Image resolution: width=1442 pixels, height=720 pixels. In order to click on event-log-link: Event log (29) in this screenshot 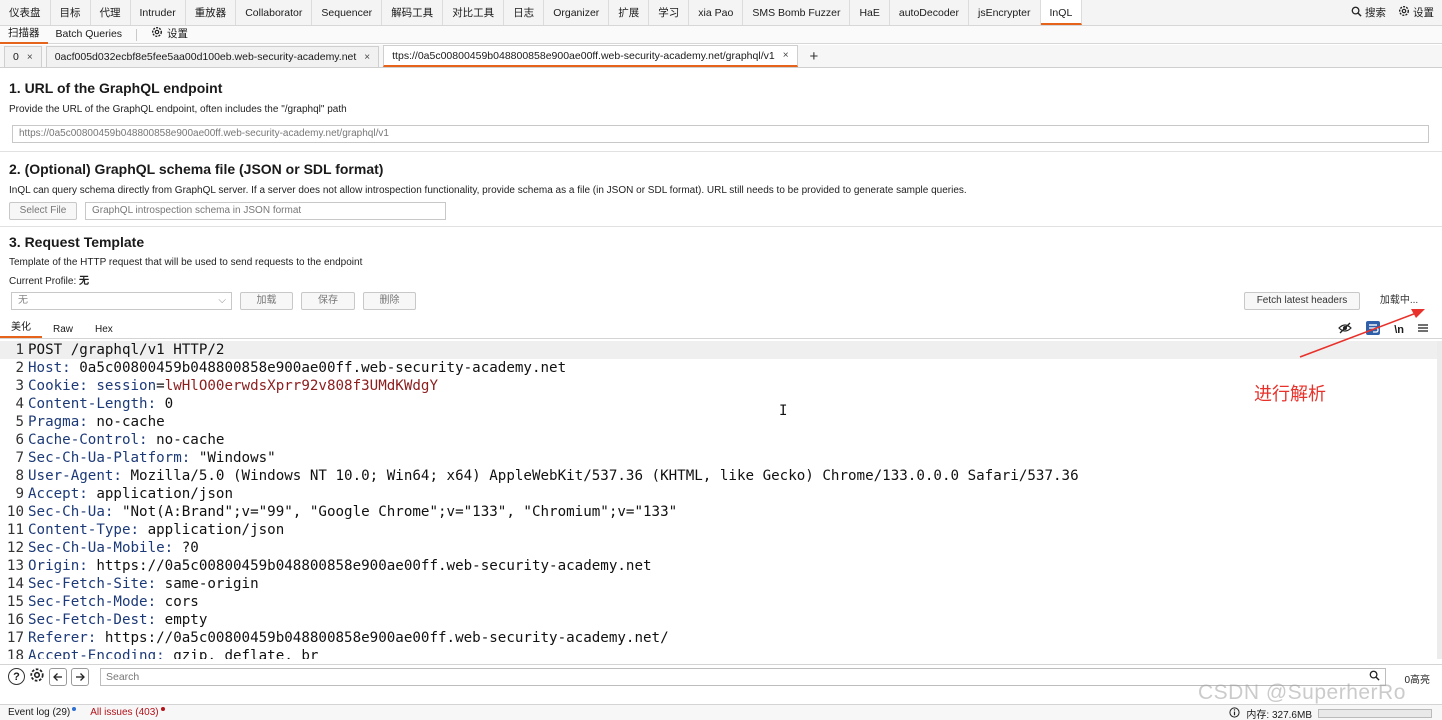, I will do `click(42, 712)`.